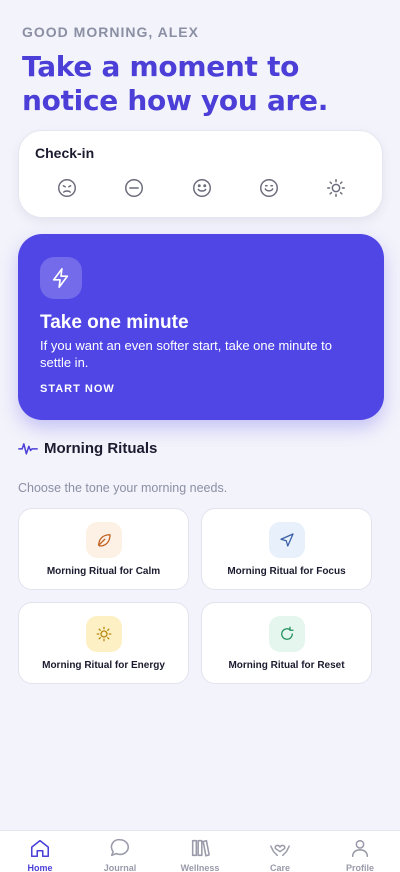  Describe the element at coordinates (103, 571) in the screenshot. I see `ritual-label: Morning Ritual for Calm` at that location.